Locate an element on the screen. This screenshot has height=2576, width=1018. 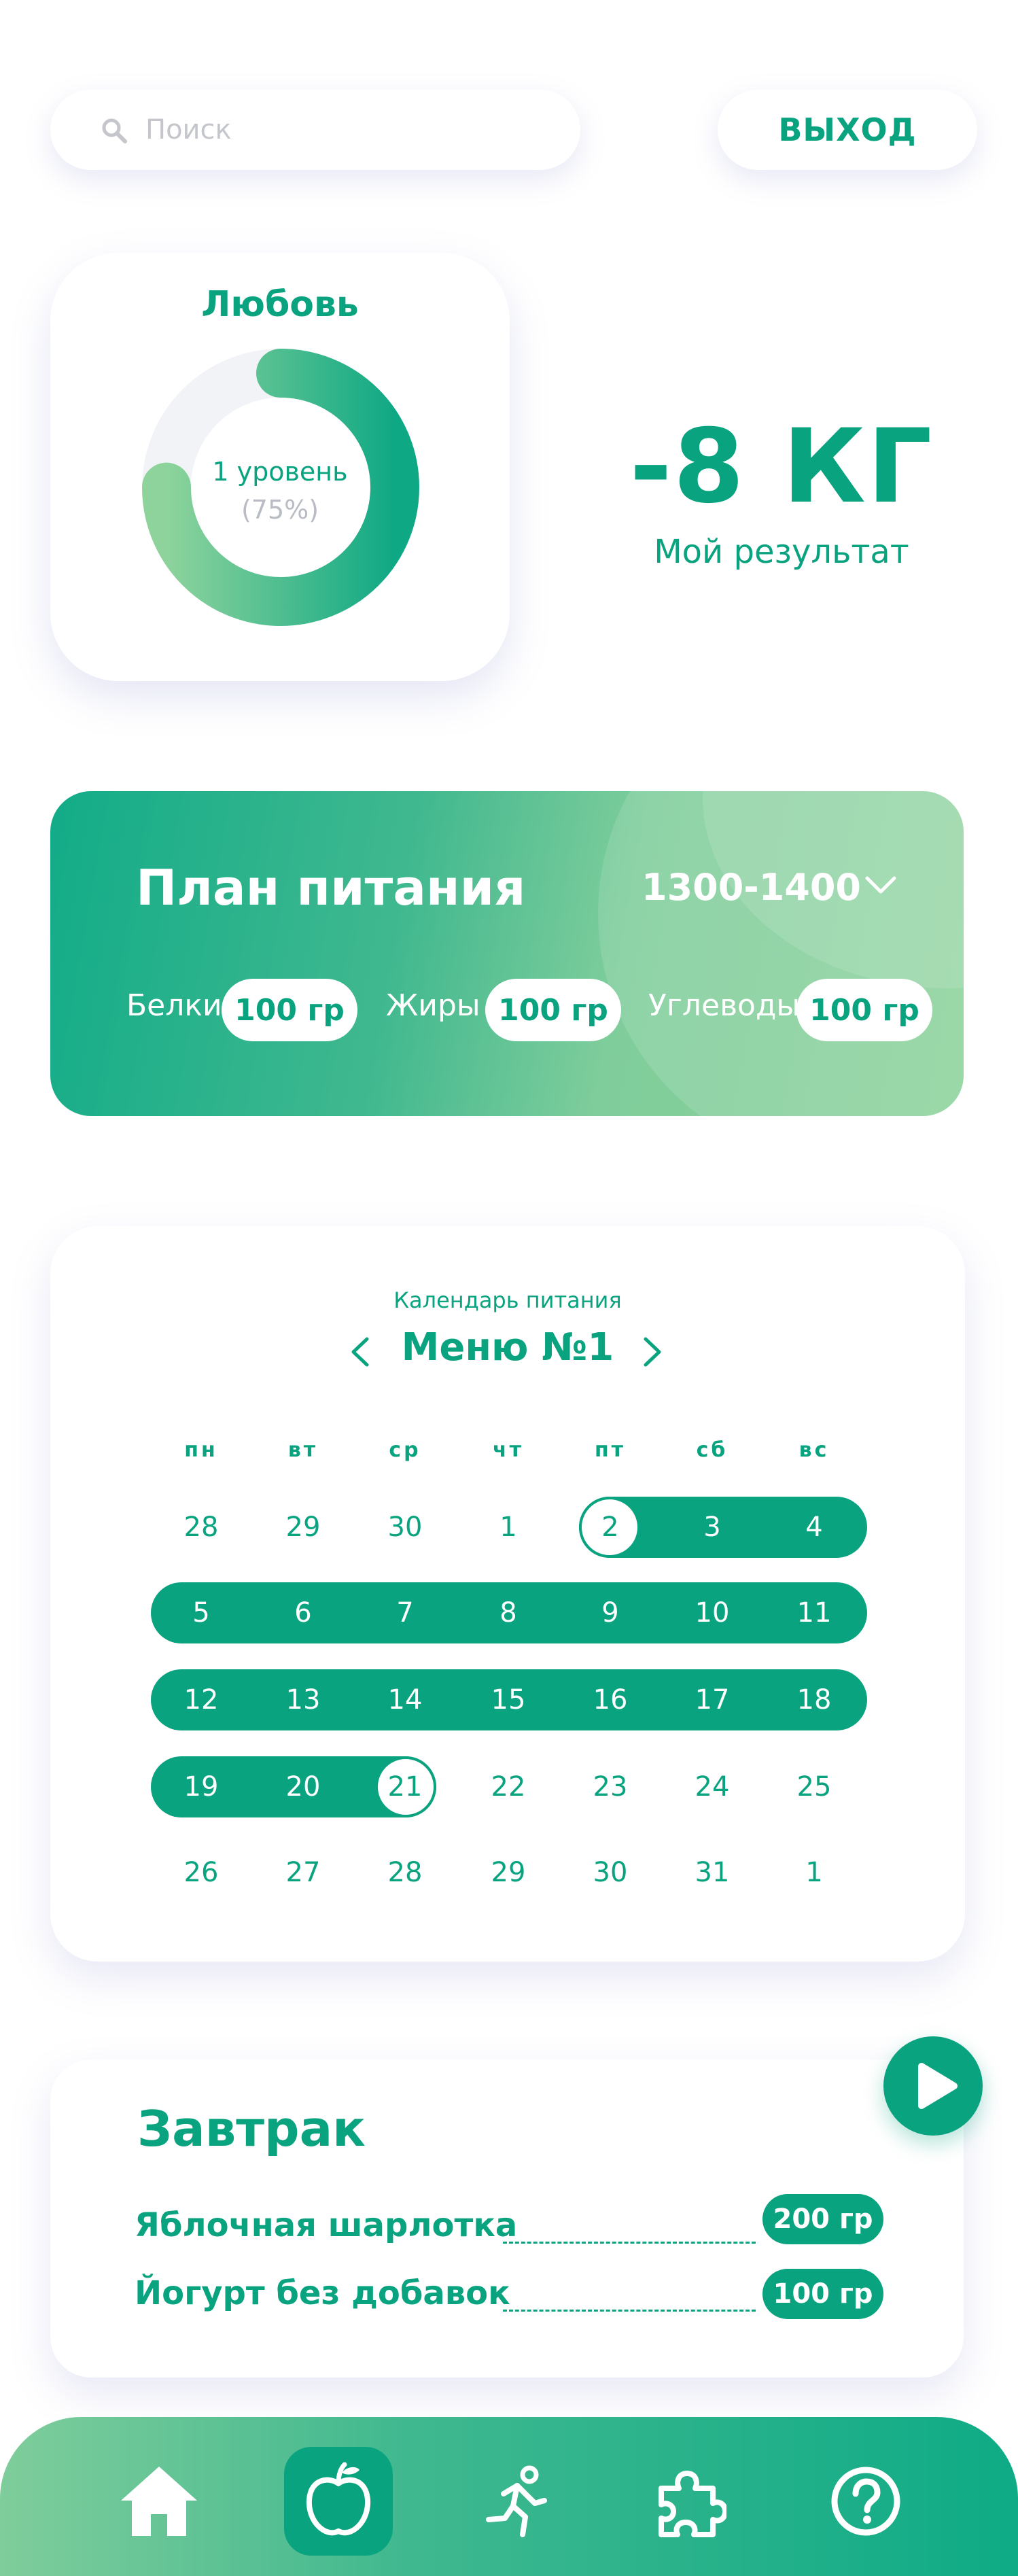
weekday-label: вс is located at coordinates (814, 1450).